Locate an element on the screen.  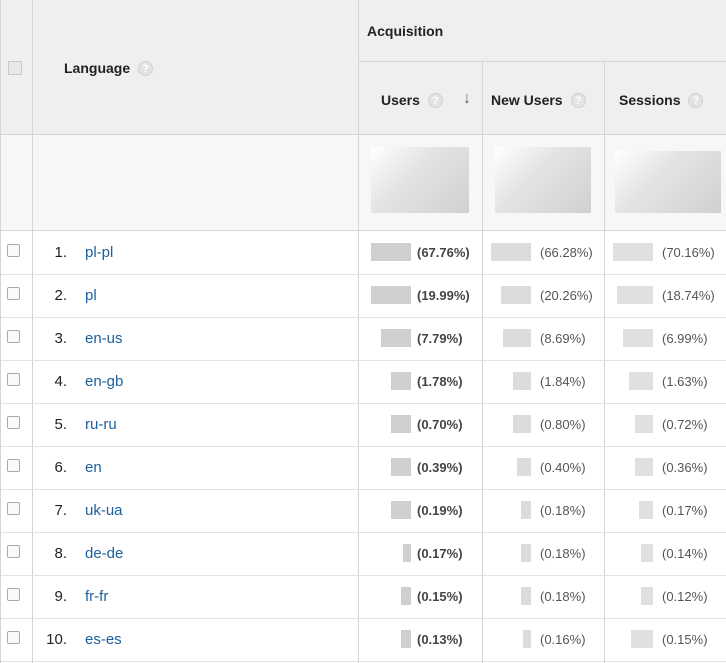
sort-descending-icon: ↓ is located at coordinates (467, 99).